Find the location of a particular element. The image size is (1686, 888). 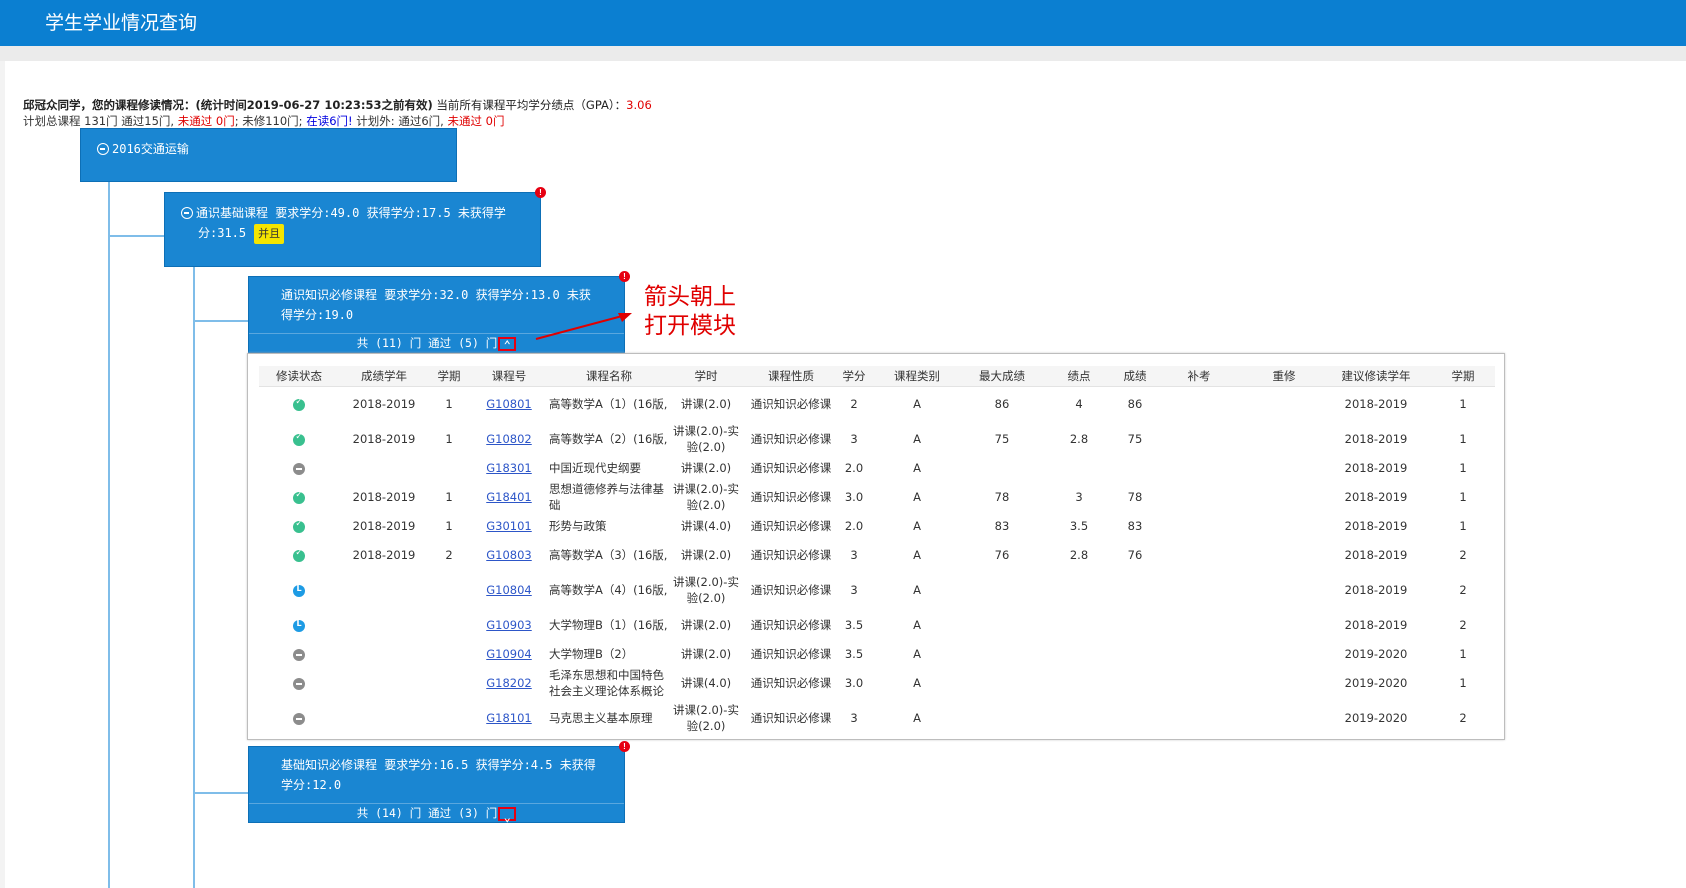

course-code-link: G10802 is located at coordinates (509, 439).